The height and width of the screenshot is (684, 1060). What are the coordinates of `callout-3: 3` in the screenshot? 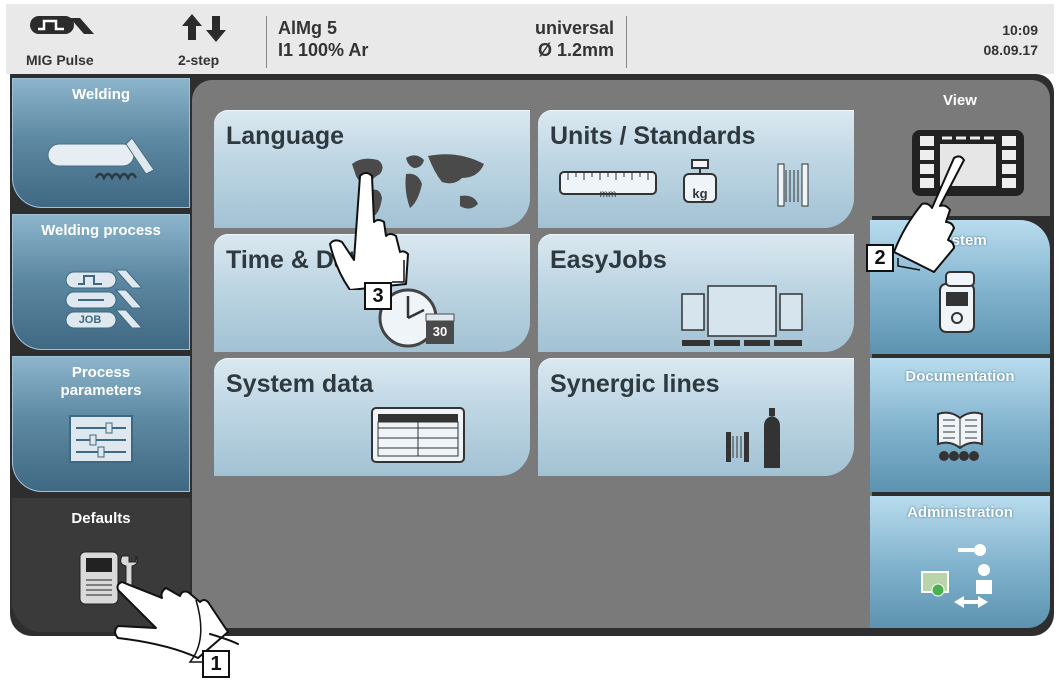 It's located at (378, 296).